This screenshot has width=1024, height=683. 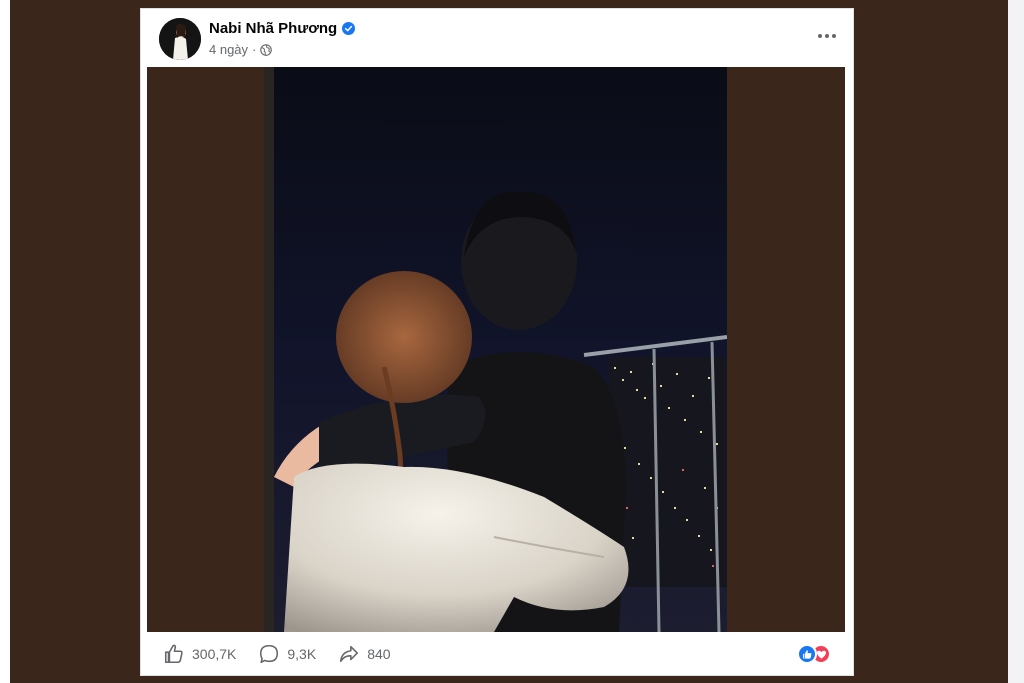 I want to click on like-reaction-icon, so click(x=807, y=654).